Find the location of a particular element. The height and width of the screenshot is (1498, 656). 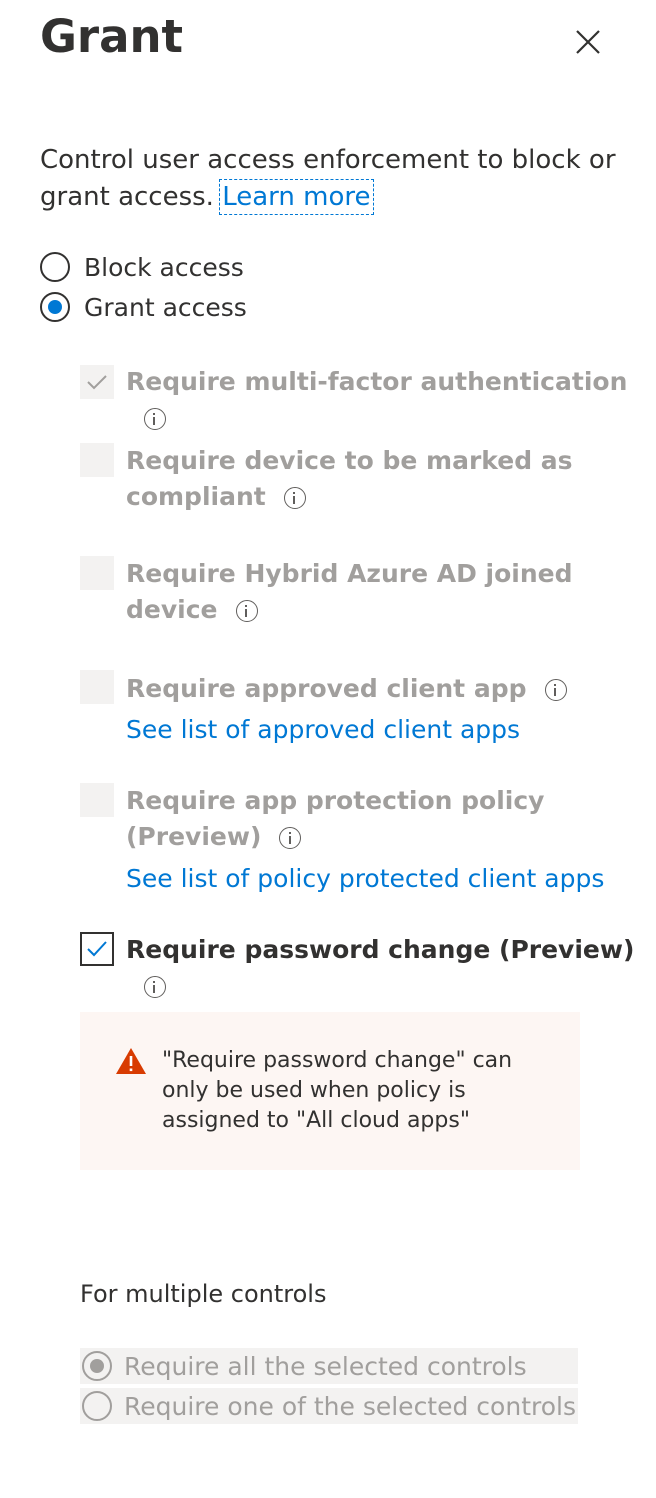

app-protection-option: Require app protection policy (Preview) is located at coordinates (335, 819).